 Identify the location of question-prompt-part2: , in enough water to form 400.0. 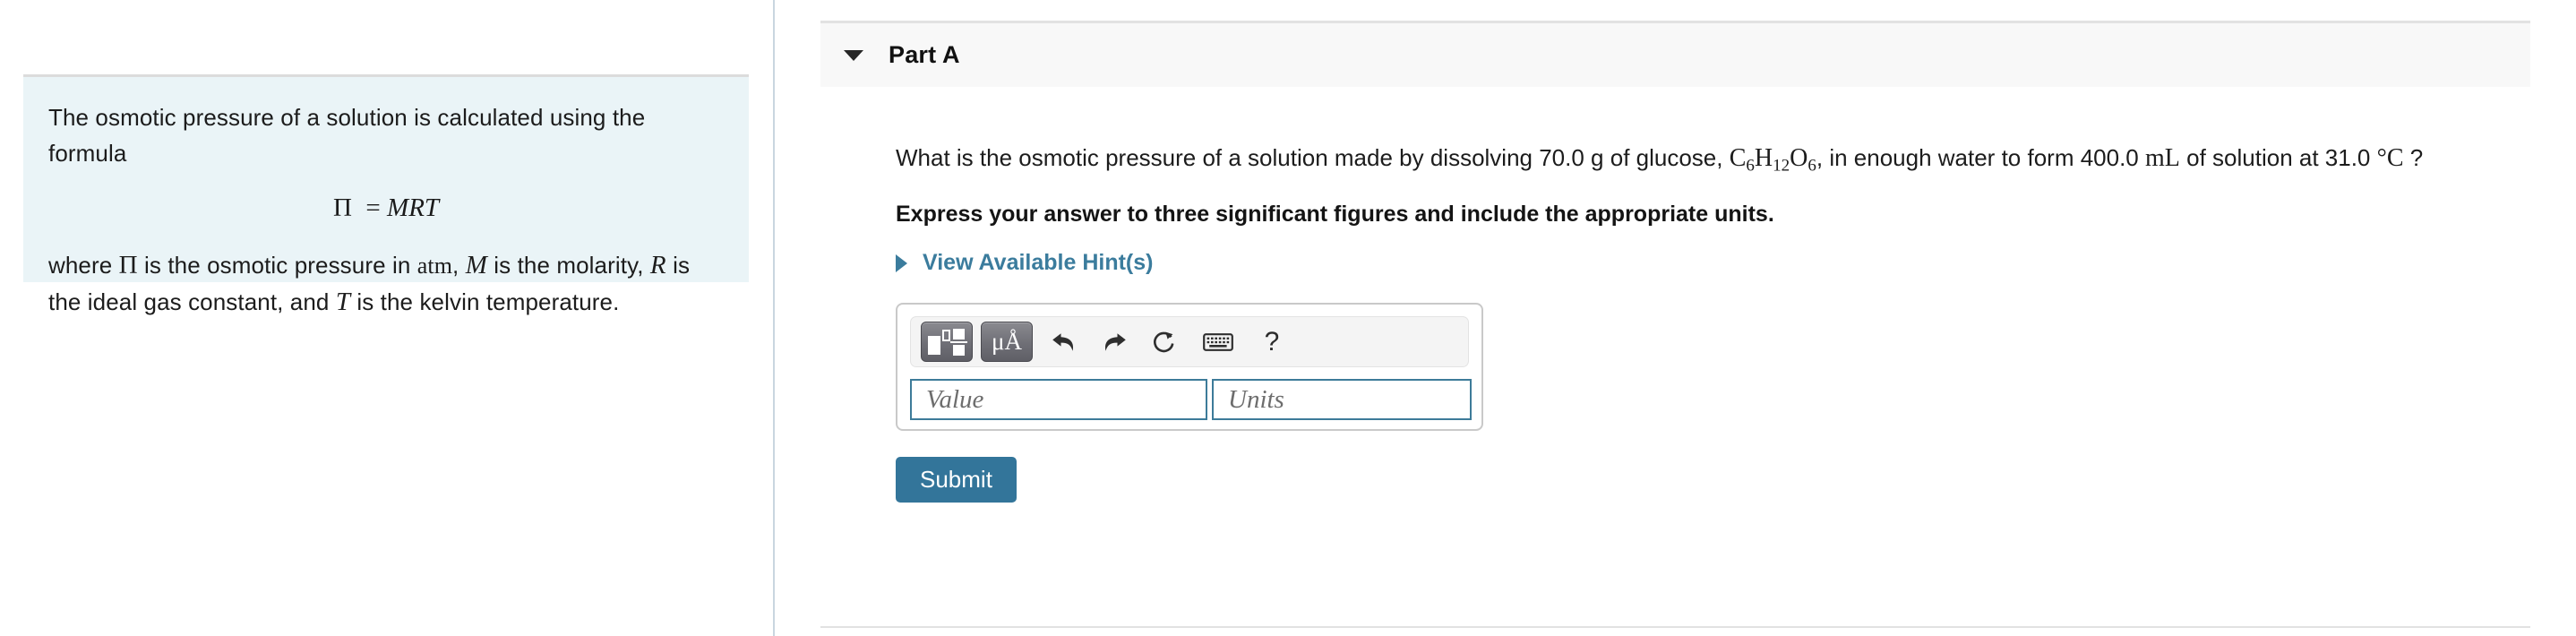
(1977, 158).